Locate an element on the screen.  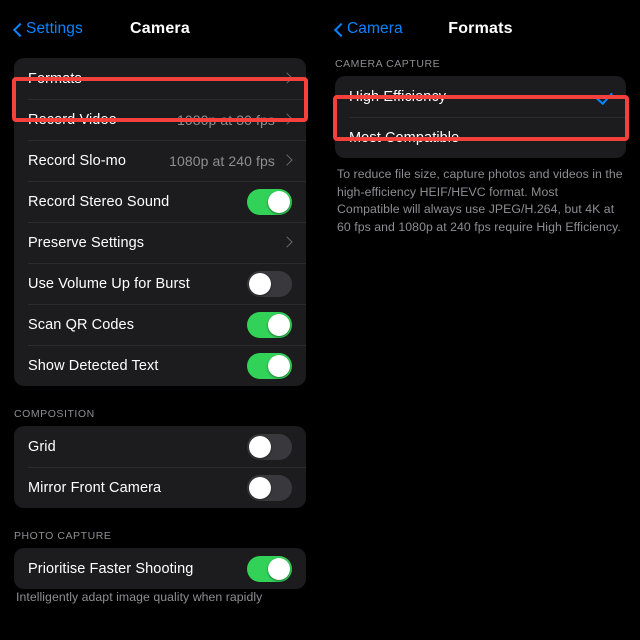
row-value: 1080p at 240 fps is located at coordinates (222, 160).